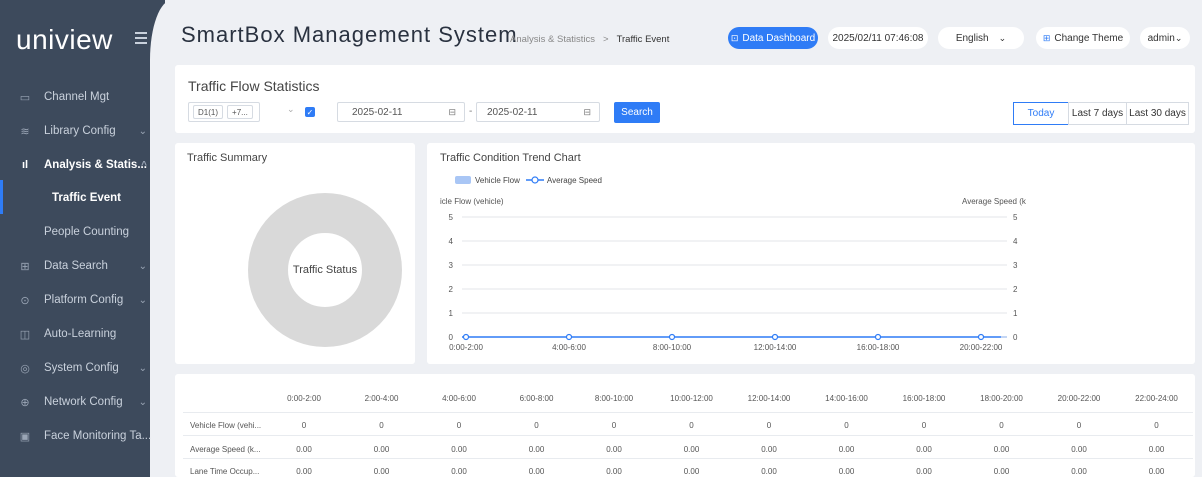 This screenshot has width=1202, height=477. Describe the element at coordinates (451, 241) in the screenshot. I see `y-tick-label-left: 4` at that location.